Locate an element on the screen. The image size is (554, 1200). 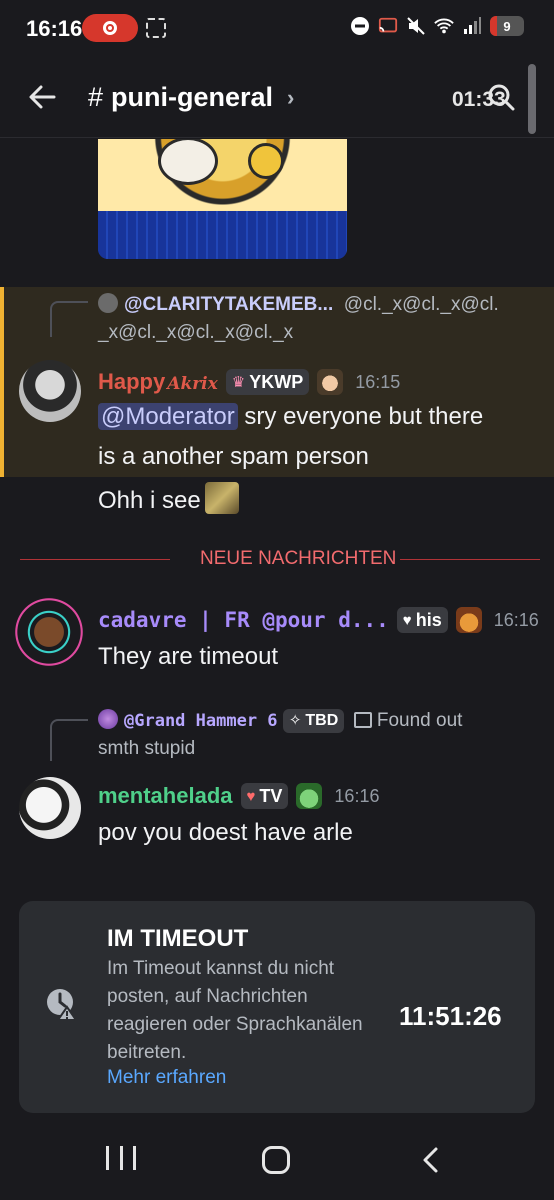
screen-record-indicator is located at coordinates (110, 28).